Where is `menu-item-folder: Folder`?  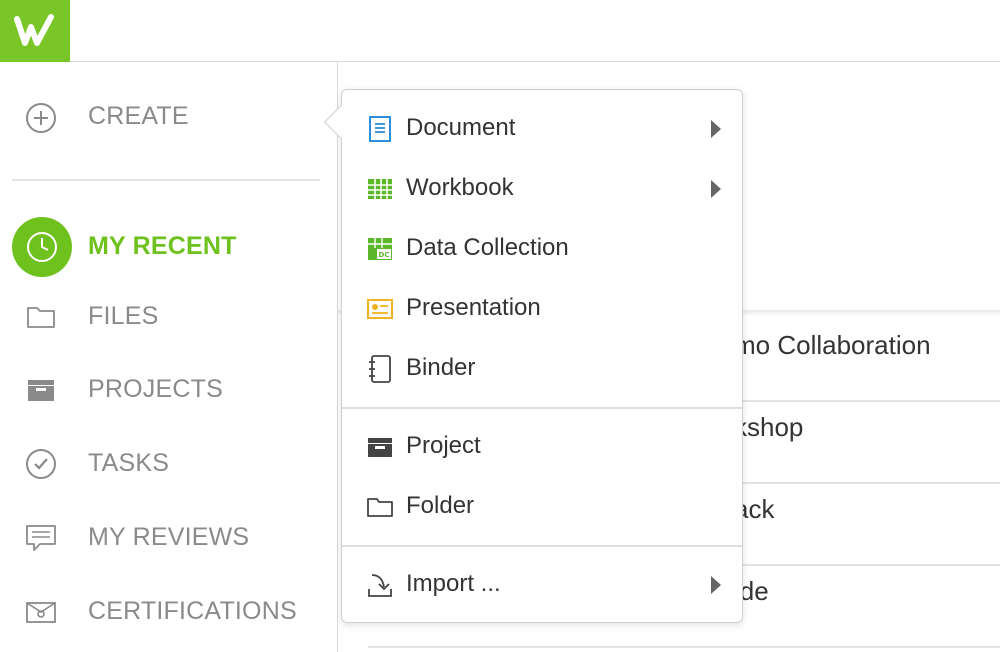
menu-item-folder: Folder is located at coordinates (542, 507).